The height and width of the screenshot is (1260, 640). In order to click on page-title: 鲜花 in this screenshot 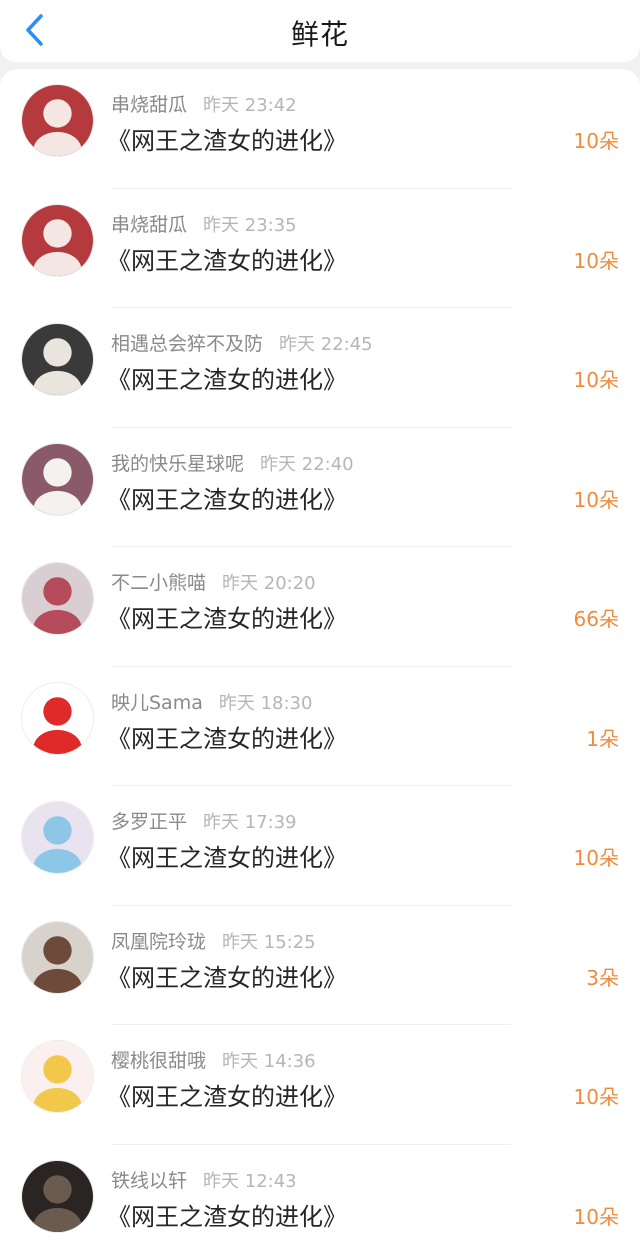, I will do `click(319, 34)`.